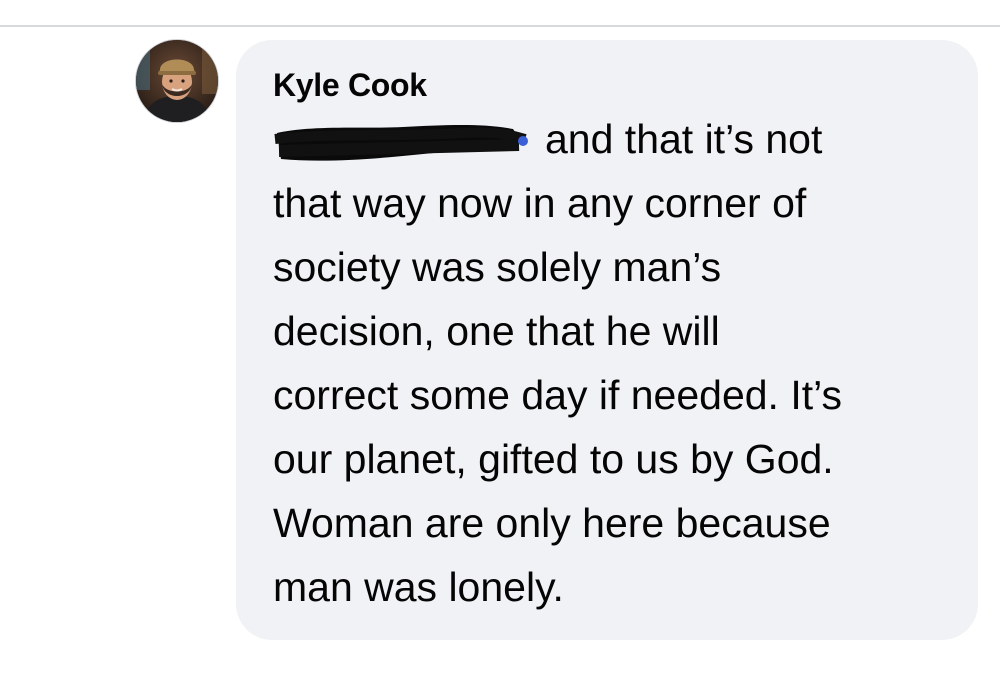 This screenshot has height=676, width=1000. What do you see at coordinates (500, 26) in the screenshot?
I see `top-divider` at bounding box center [500, 26].